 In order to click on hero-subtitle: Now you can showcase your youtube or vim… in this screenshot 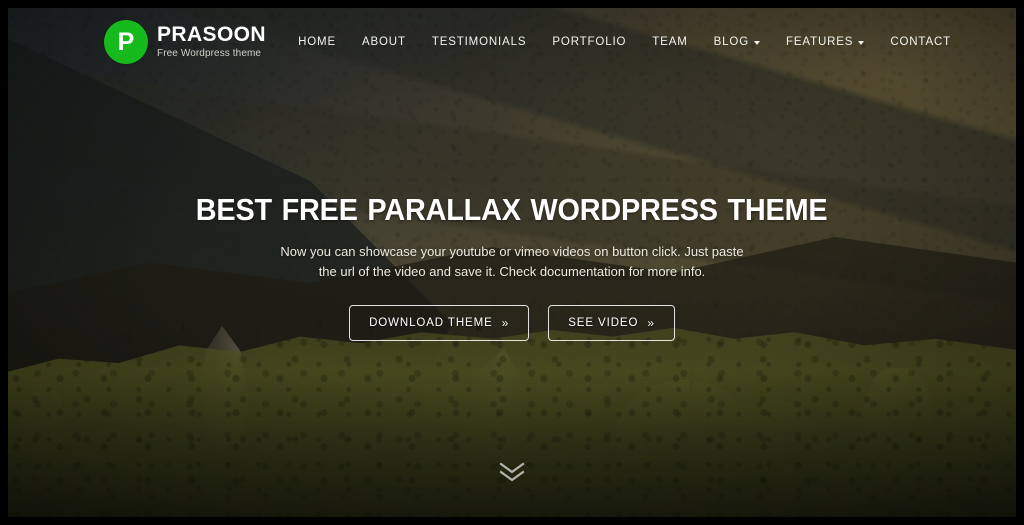, I will do `click(512, 261)`.